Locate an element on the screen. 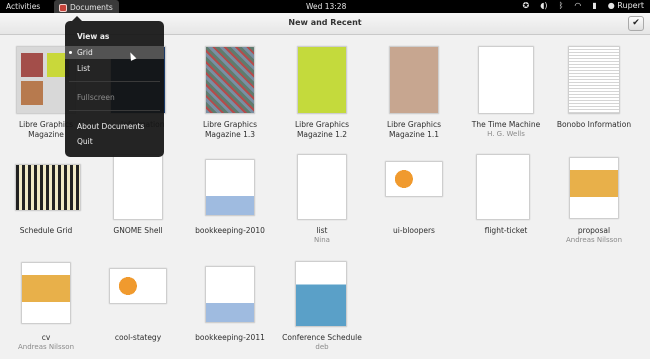 Image resolution: width=650 pixels, height=359 pixels. document-title: The Time Machine is located at coordinates (506, 124).